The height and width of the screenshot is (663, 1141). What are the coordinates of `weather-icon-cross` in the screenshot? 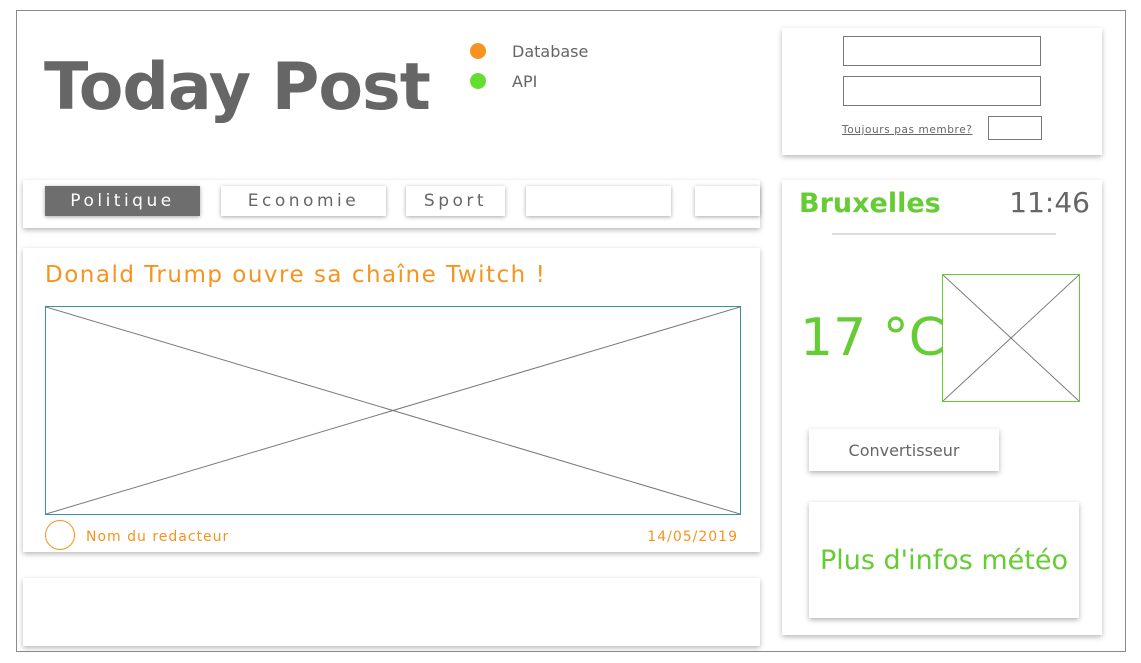 It's located at (1011, 338).